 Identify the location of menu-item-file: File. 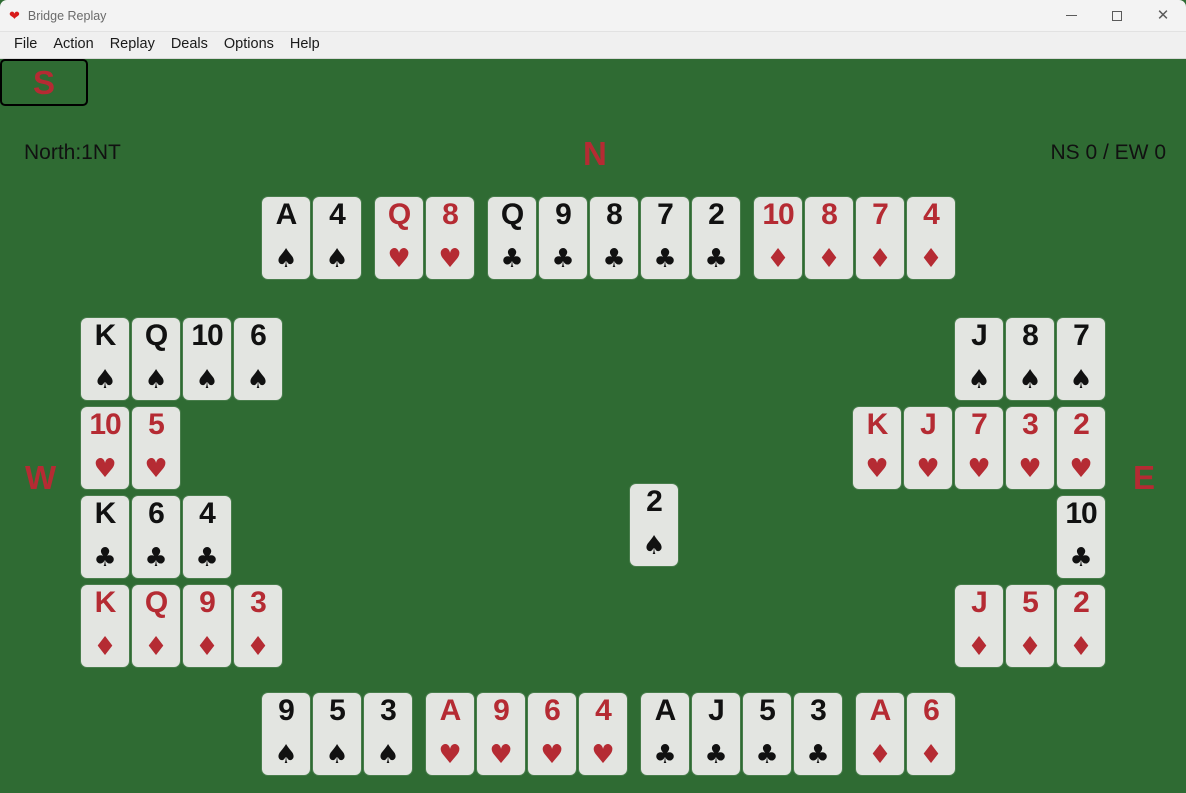
(26, 45).